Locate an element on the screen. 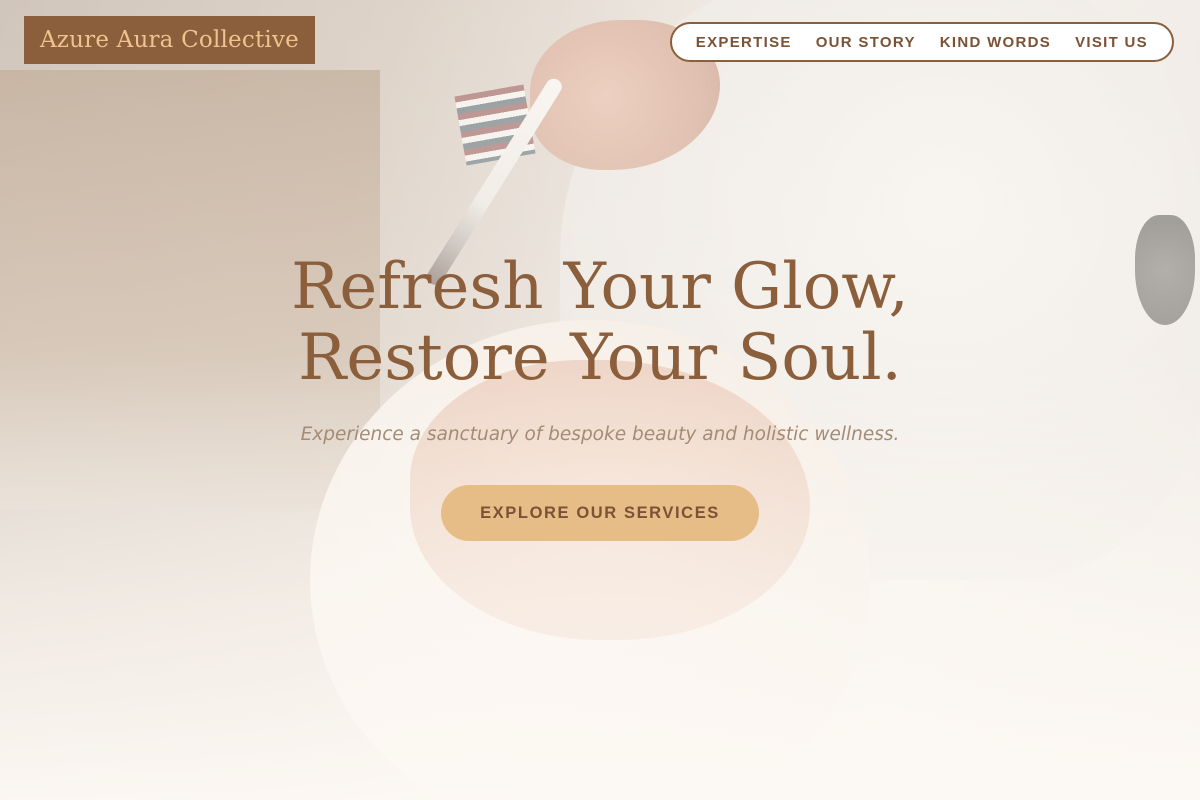 The width and height of the screenshot is (1200, 800). nav-item-kind-words: KIND WORDS is located at coordinates (995, 42).